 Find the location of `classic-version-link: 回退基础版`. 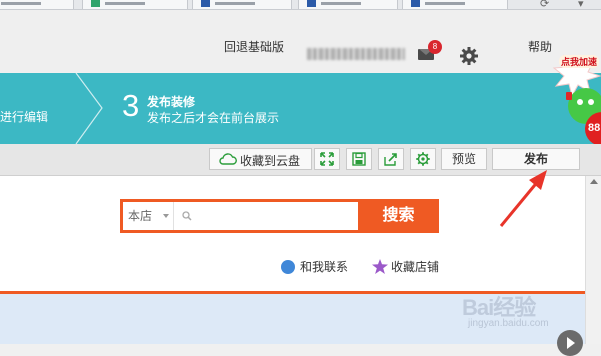

classic-version-link: 回退基础版 is located at coordinates (254, 46).